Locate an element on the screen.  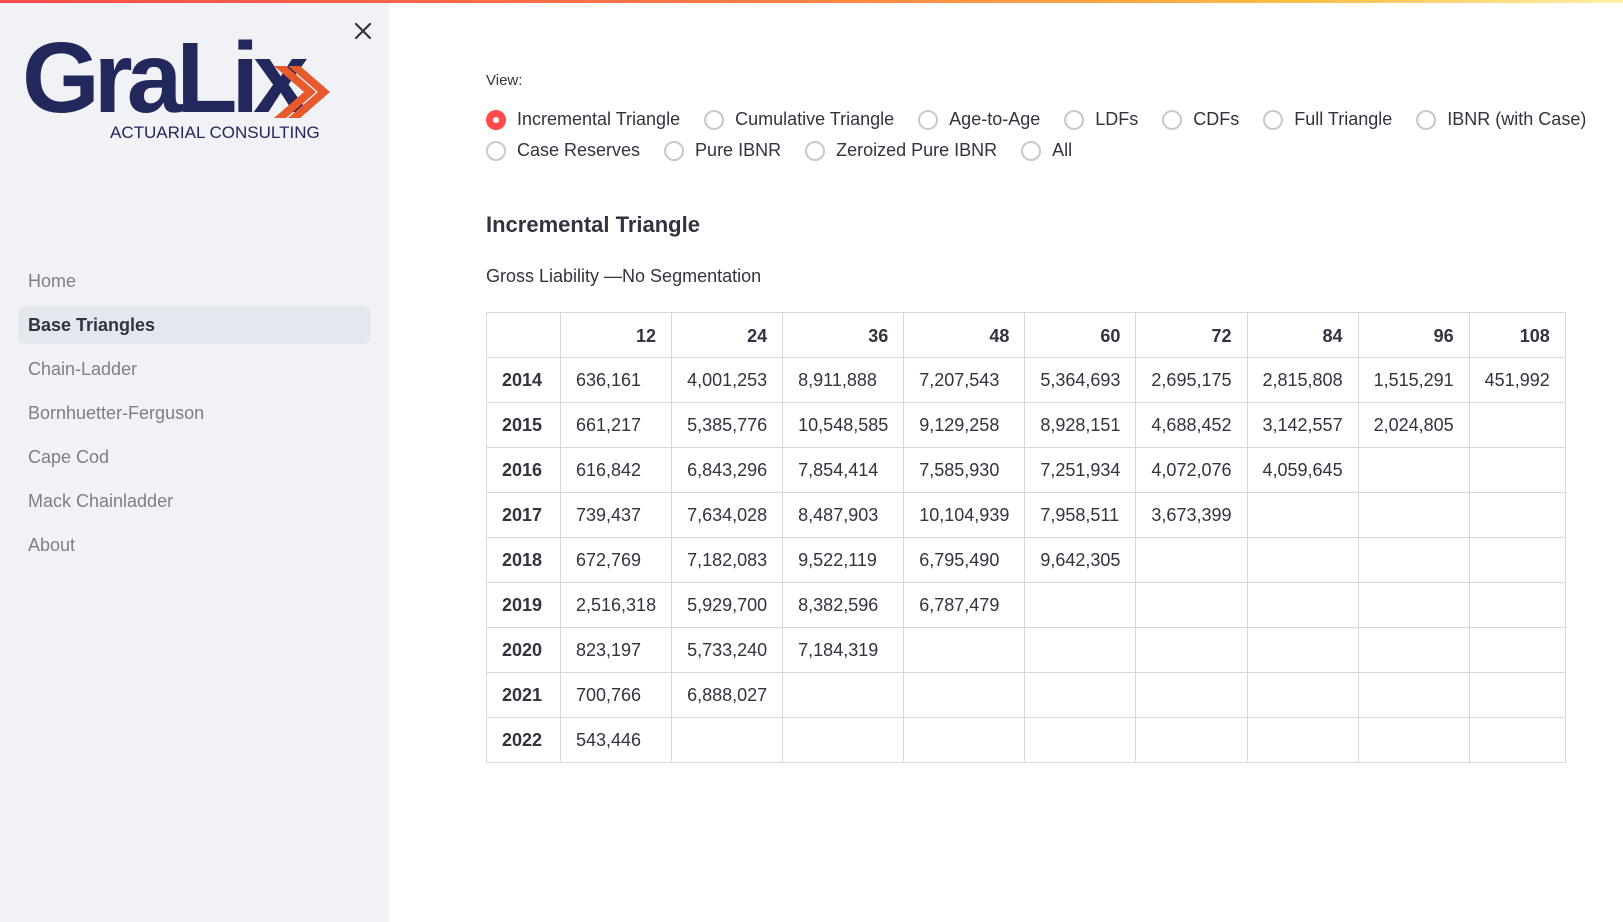
radio-zeroized-pure-ibnr: Zeroized Pure IBNR is located at coordinates (901, 150).